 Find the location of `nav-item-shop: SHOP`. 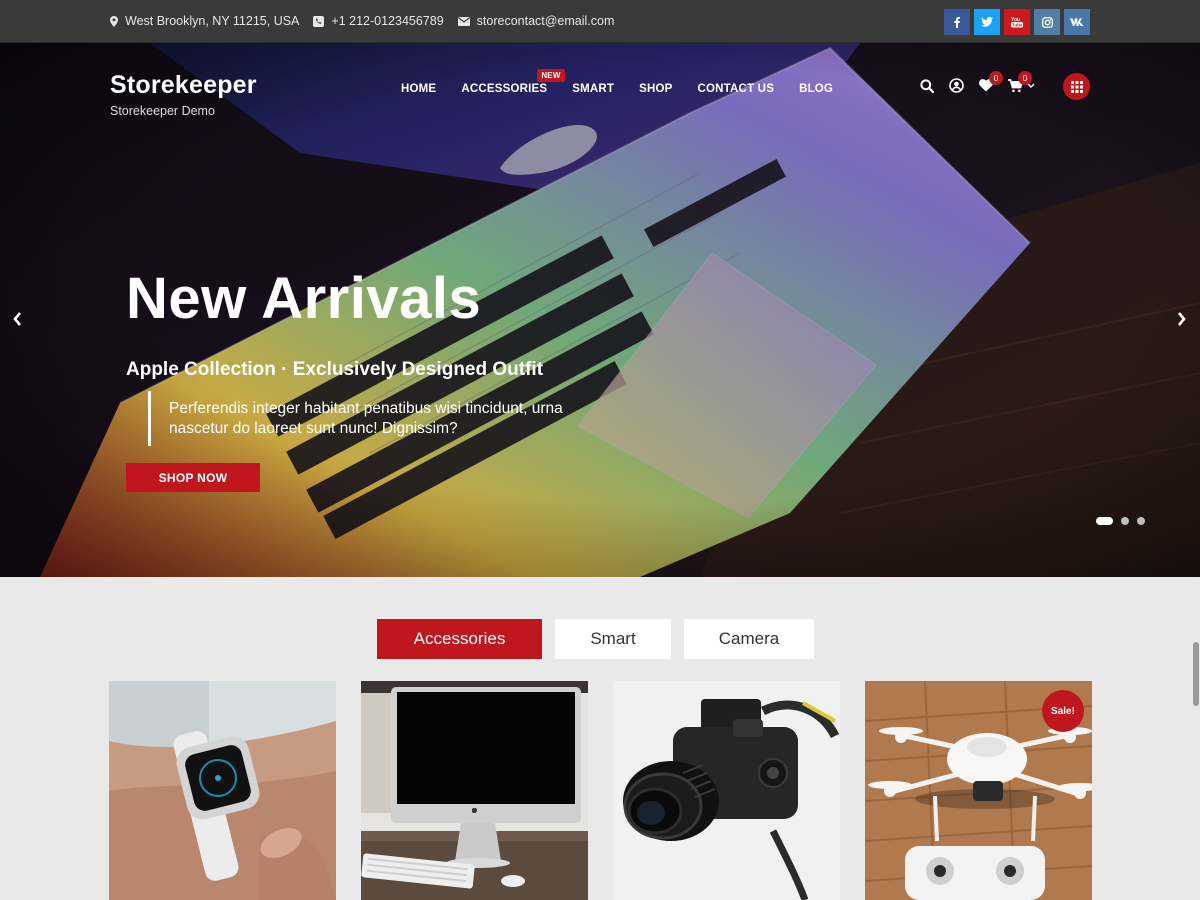

nav-item-shop: SHOP is located at coordinates (655, 89).